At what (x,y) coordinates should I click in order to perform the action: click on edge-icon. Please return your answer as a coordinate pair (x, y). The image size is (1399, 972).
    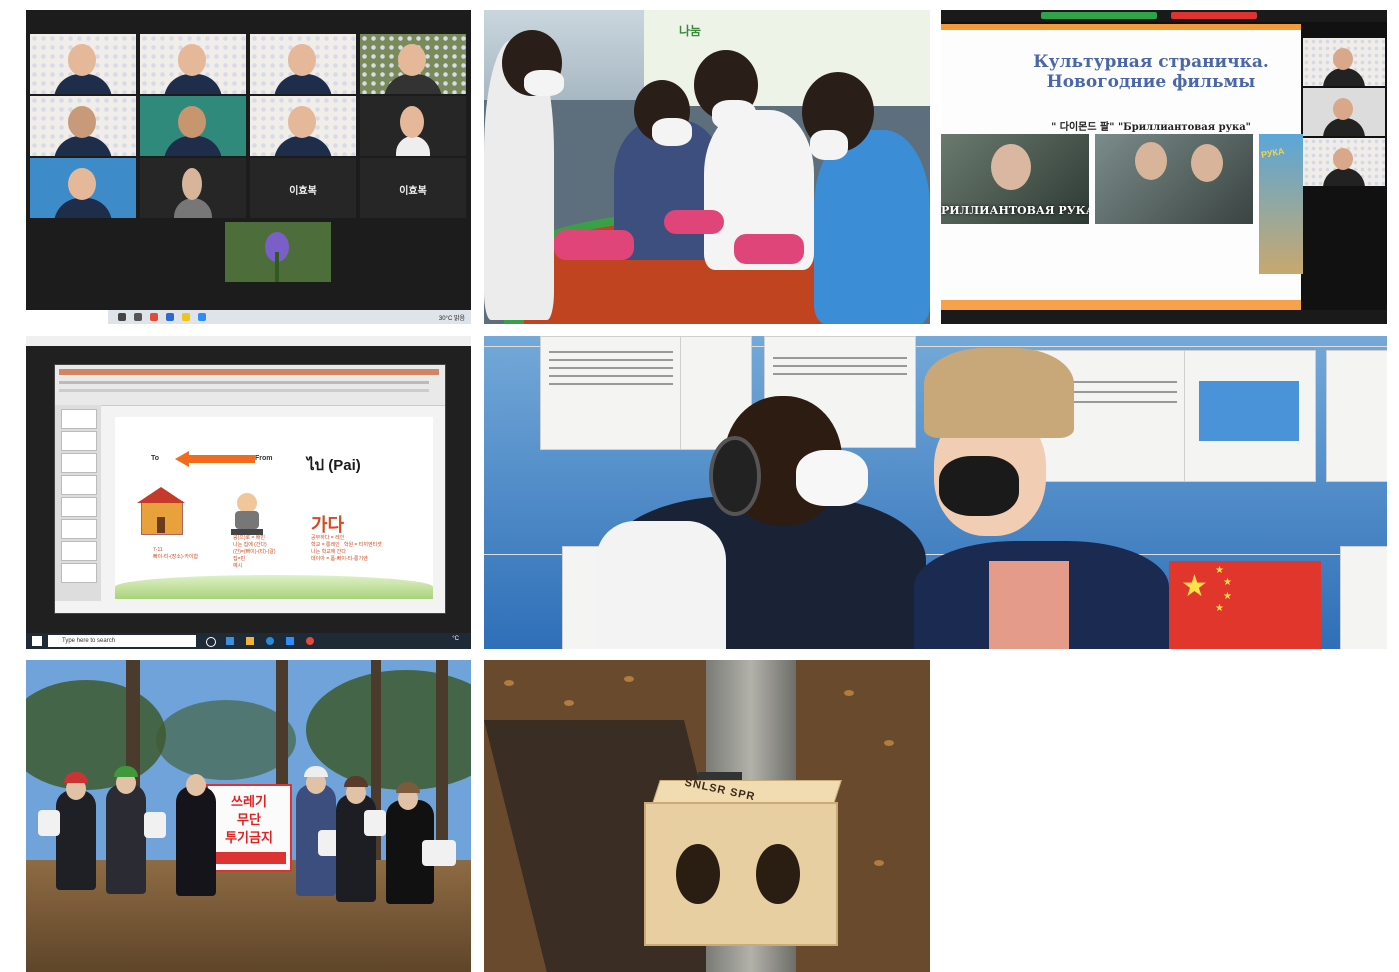
    Looking at the image, I should click on (270, 641).